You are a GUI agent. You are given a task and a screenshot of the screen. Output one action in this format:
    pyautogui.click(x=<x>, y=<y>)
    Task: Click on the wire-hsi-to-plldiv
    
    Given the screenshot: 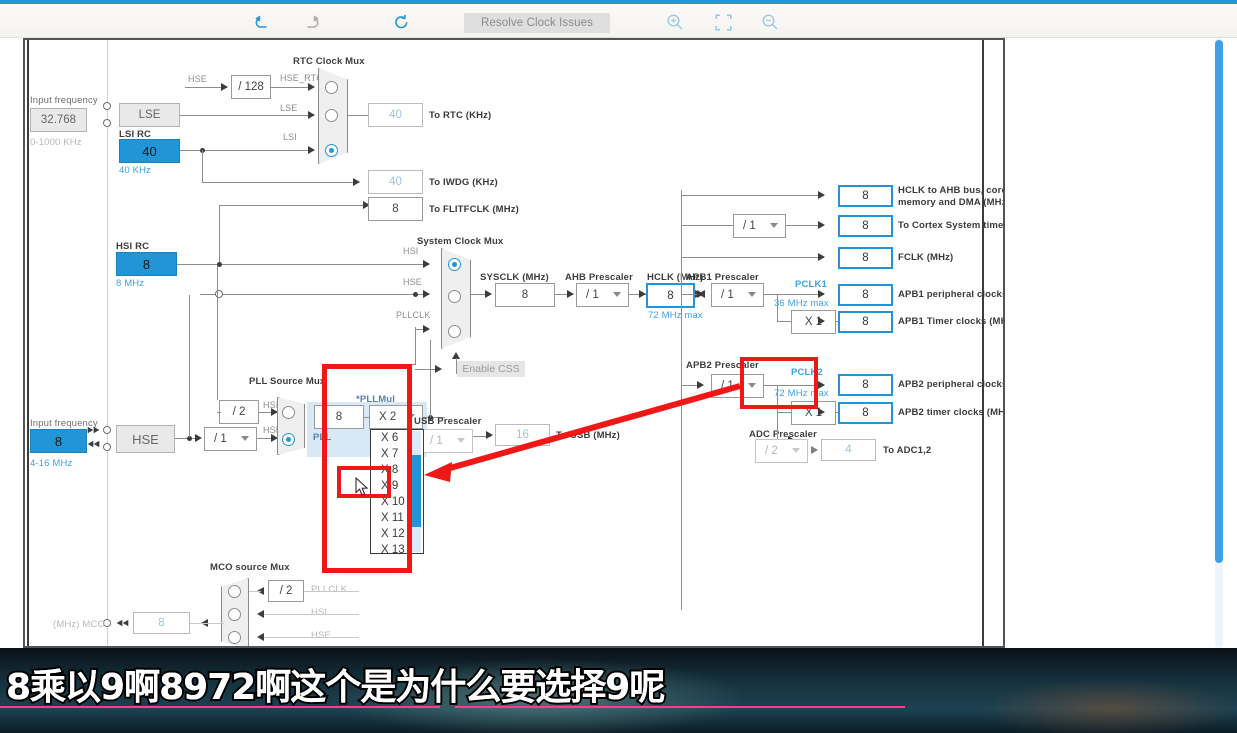 What is the action you would take?
    pyautogui.click(x=217, y=333)
    